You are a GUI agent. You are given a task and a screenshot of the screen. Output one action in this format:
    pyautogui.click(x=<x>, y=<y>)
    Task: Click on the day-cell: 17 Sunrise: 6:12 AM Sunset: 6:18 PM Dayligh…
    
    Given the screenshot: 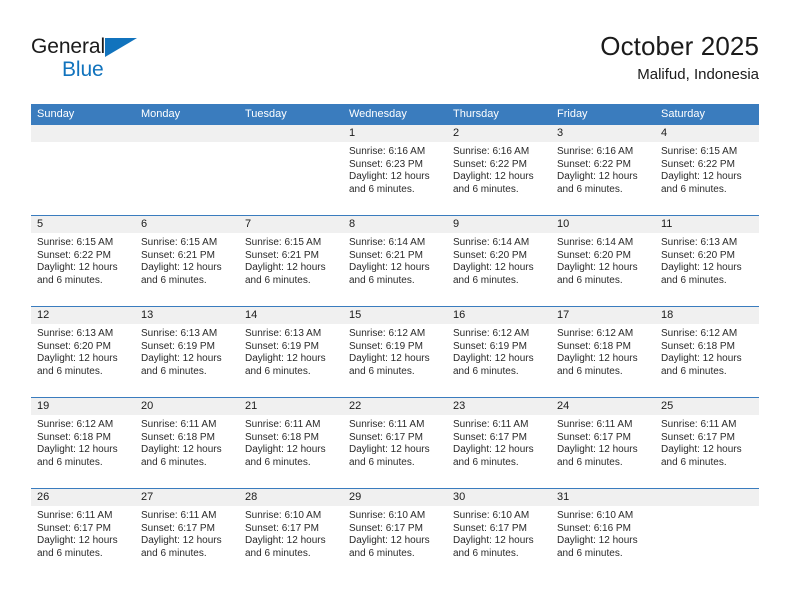 What is the action you would take?
    pyautogui.click(x=603, y=352)
    